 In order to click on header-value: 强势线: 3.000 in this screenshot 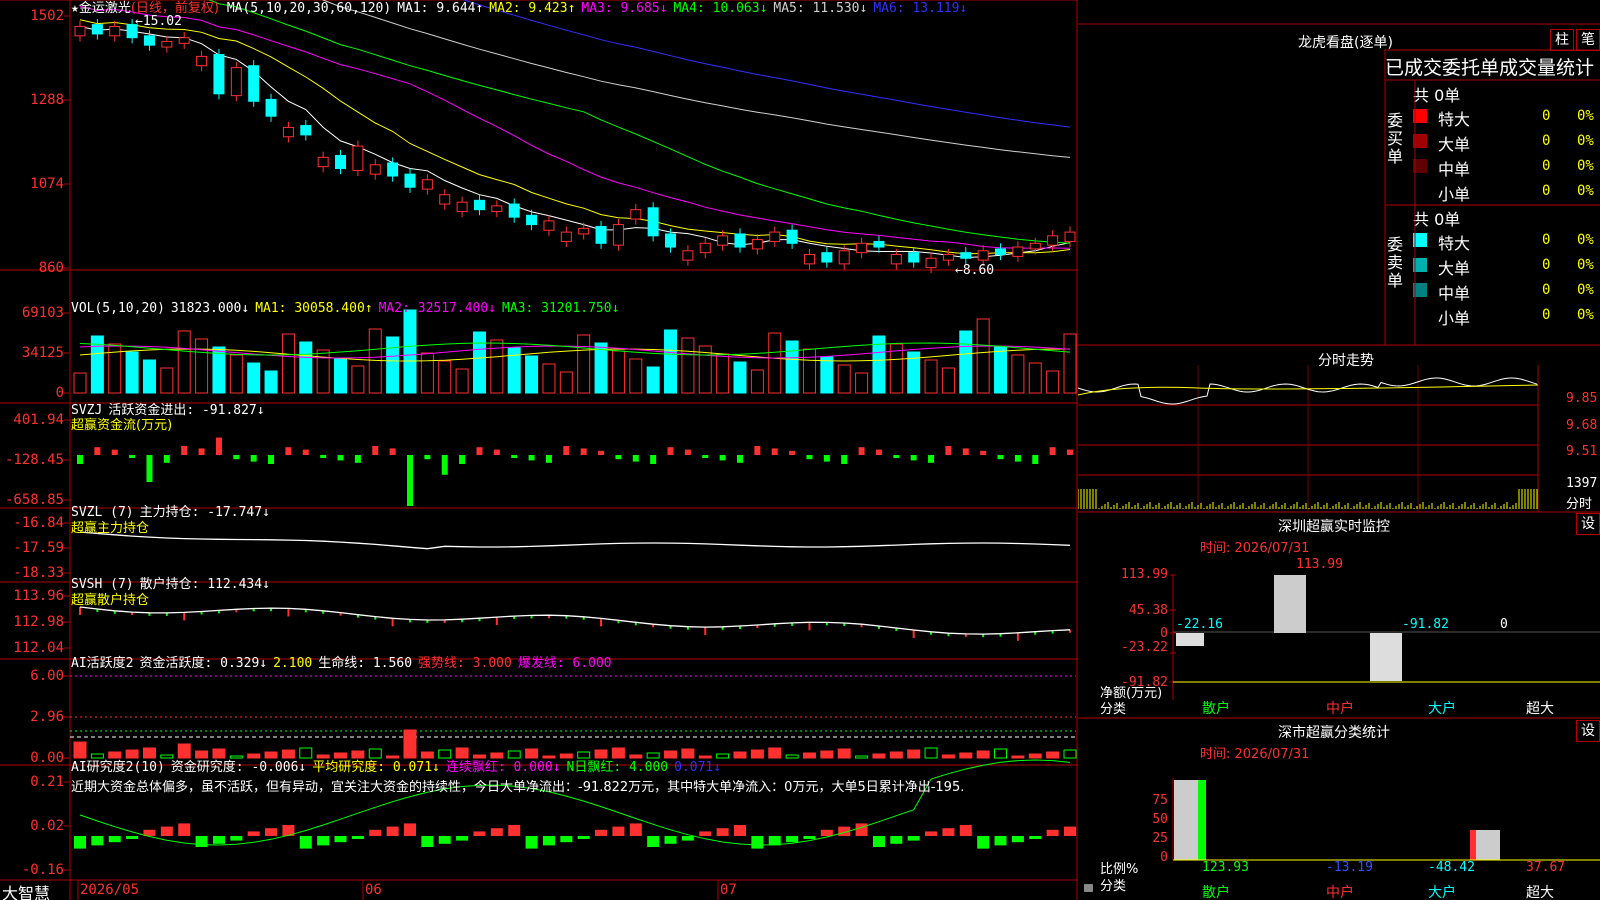, I will do `click(465, 663)`.